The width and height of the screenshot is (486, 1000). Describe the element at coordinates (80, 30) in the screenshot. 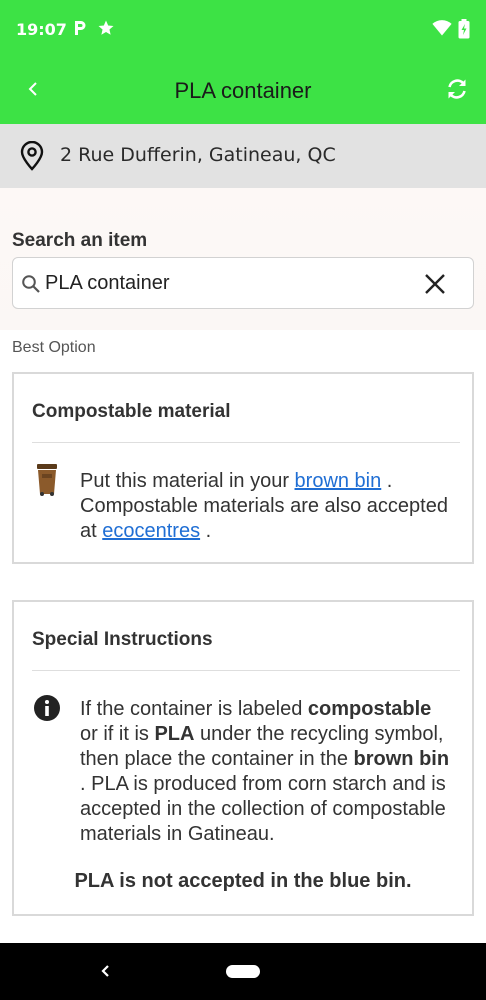

I see `parking-p-icon` at that location.